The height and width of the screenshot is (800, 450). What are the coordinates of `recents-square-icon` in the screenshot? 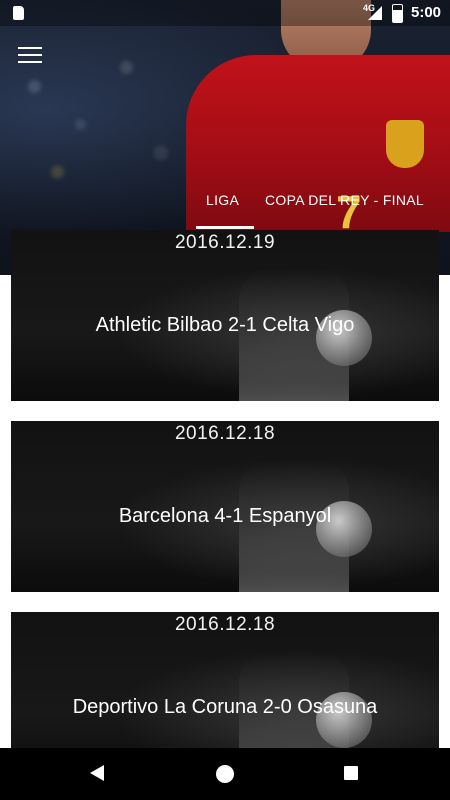 It's located at (351, 773).